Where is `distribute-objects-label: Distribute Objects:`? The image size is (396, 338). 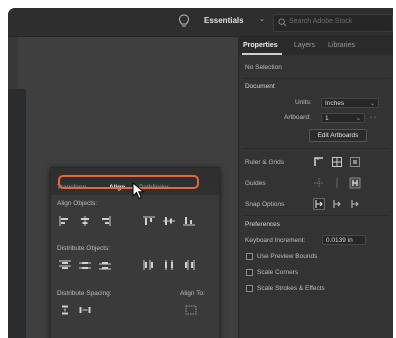
distribute-objects-label: Distribute Objects: is located at coordinates (84, 248).